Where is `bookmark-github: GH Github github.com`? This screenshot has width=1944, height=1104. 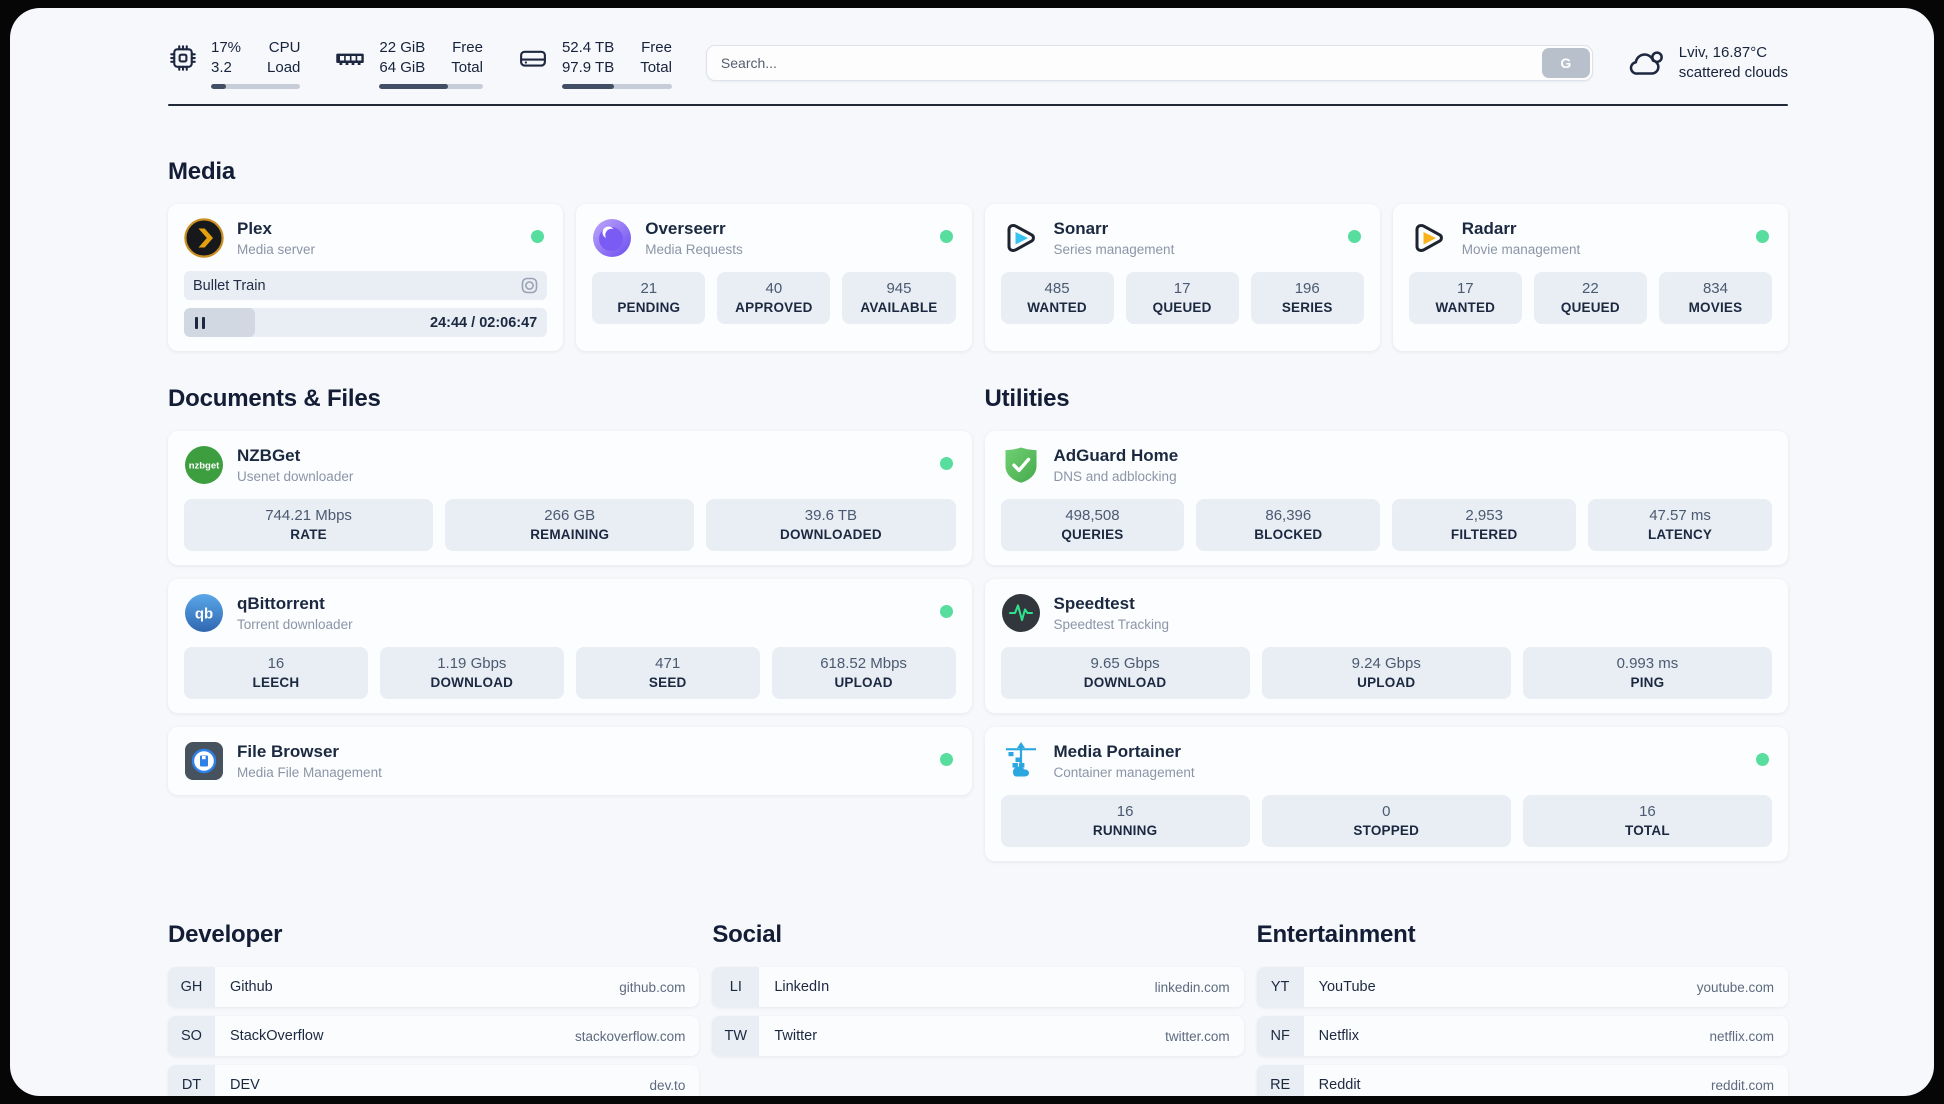 bookmark-github: GH Github github.com is located at coordinates (434, 987).